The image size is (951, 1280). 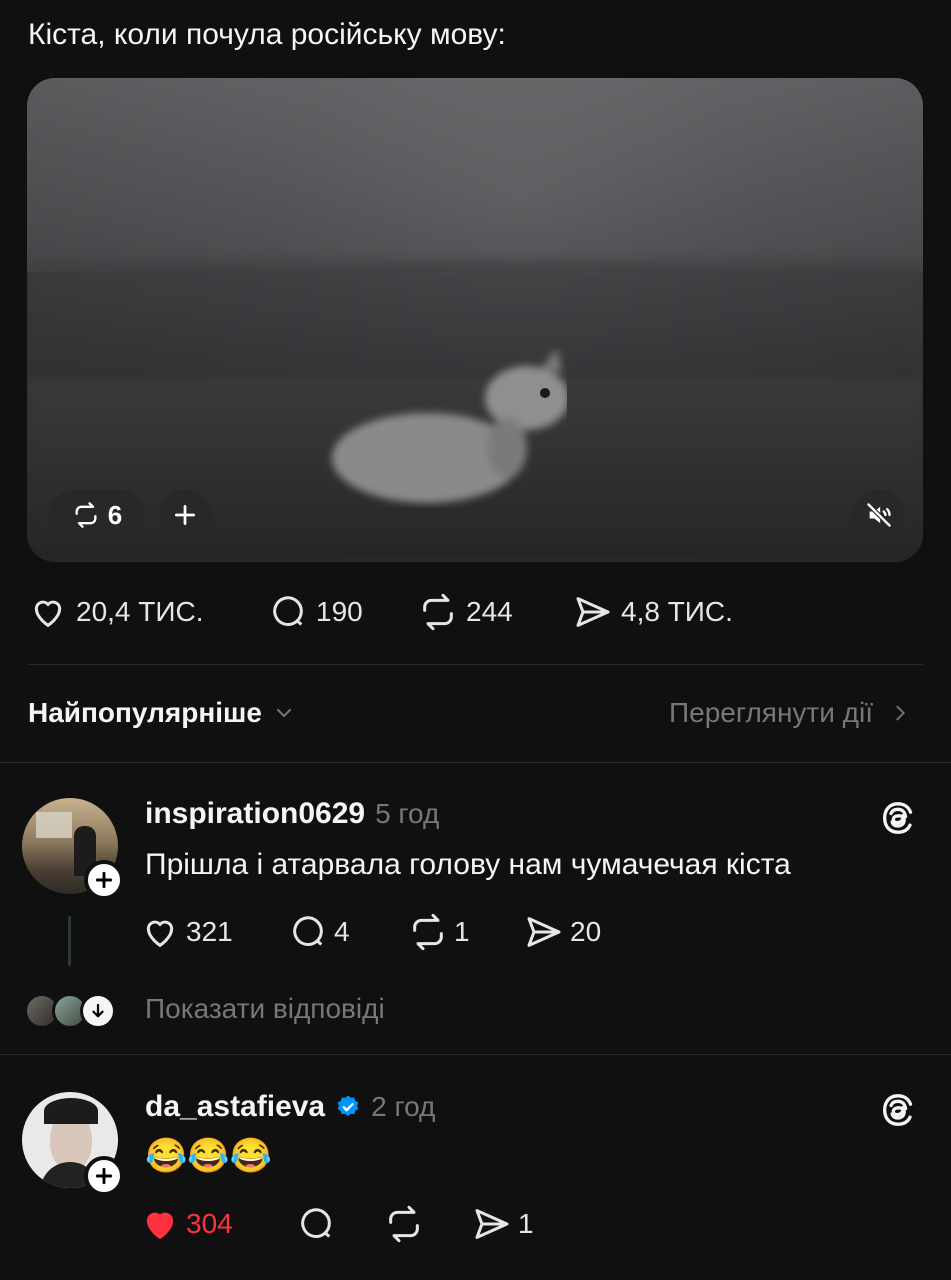 I want to click on repost-count: 1, so click(x=462, y=931).